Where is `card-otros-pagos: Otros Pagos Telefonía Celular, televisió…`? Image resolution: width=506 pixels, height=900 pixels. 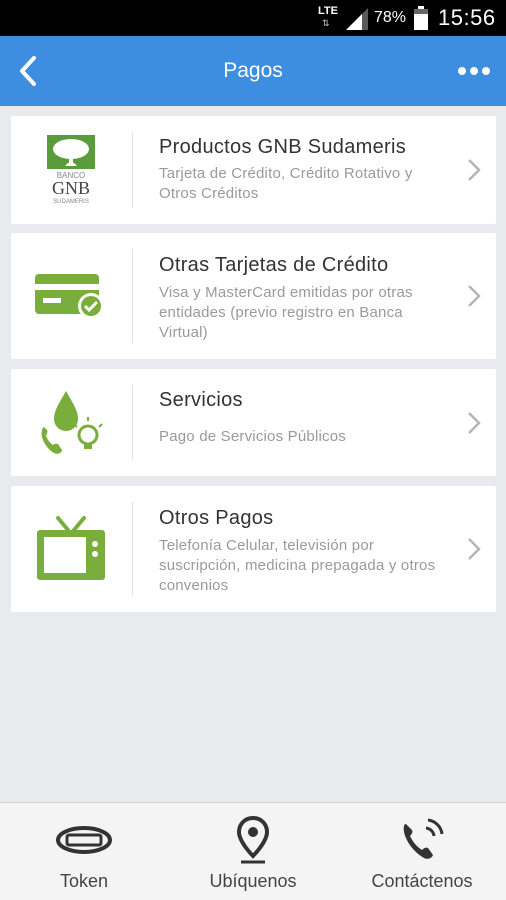 card-otros-pagos: Otros Pagos Telefonía Celular, televisió… is located at coordinates (253, 549).